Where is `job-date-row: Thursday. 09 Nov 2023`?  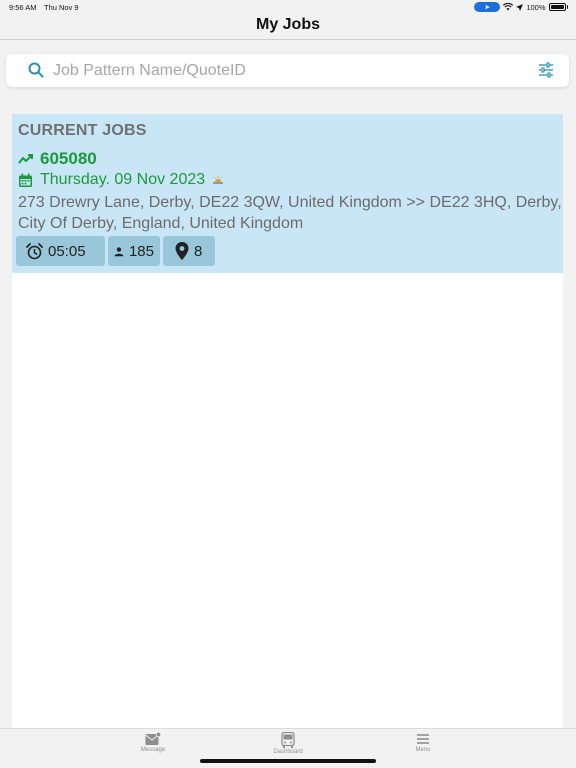 job-date-row: Thursday. 09 Nov 2023 is located at coordinates (121, 180).